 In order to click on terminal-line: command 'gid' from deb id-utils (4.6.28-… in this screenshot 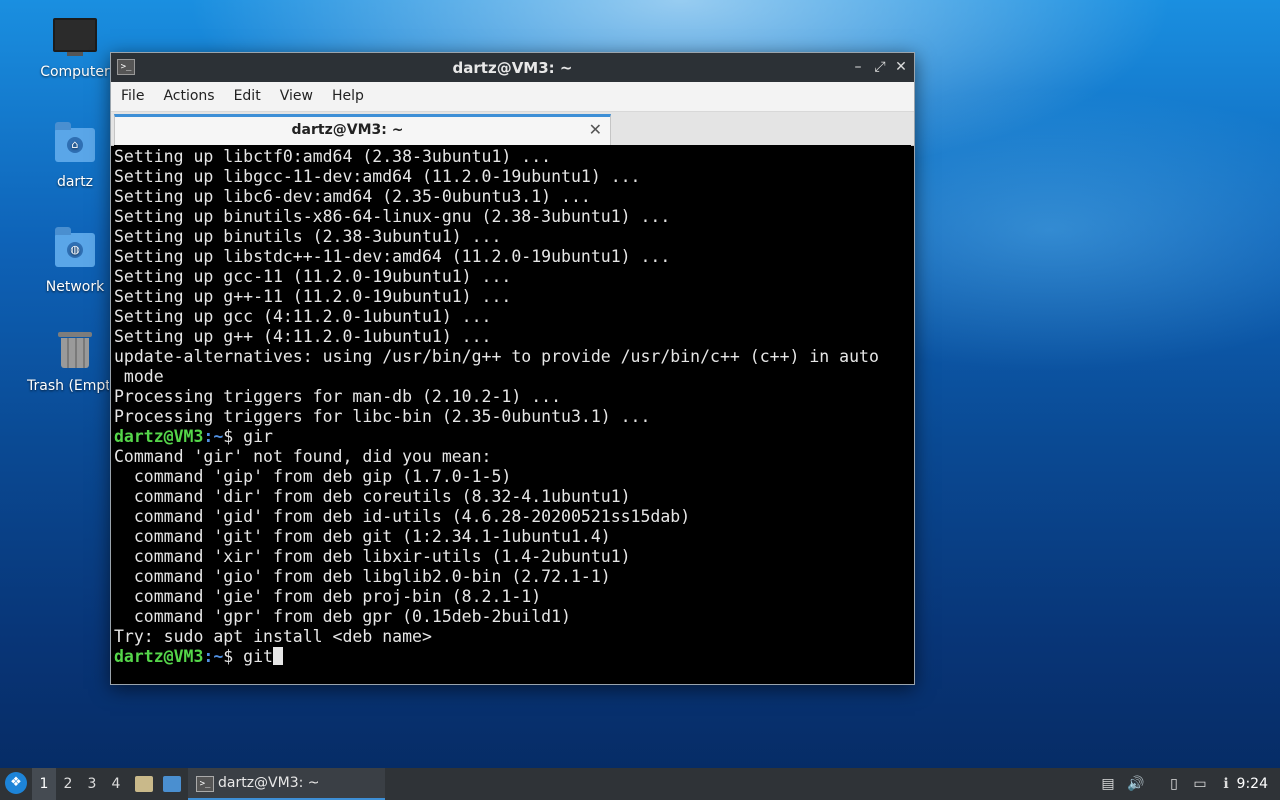, I will do `click(402, 516)`.